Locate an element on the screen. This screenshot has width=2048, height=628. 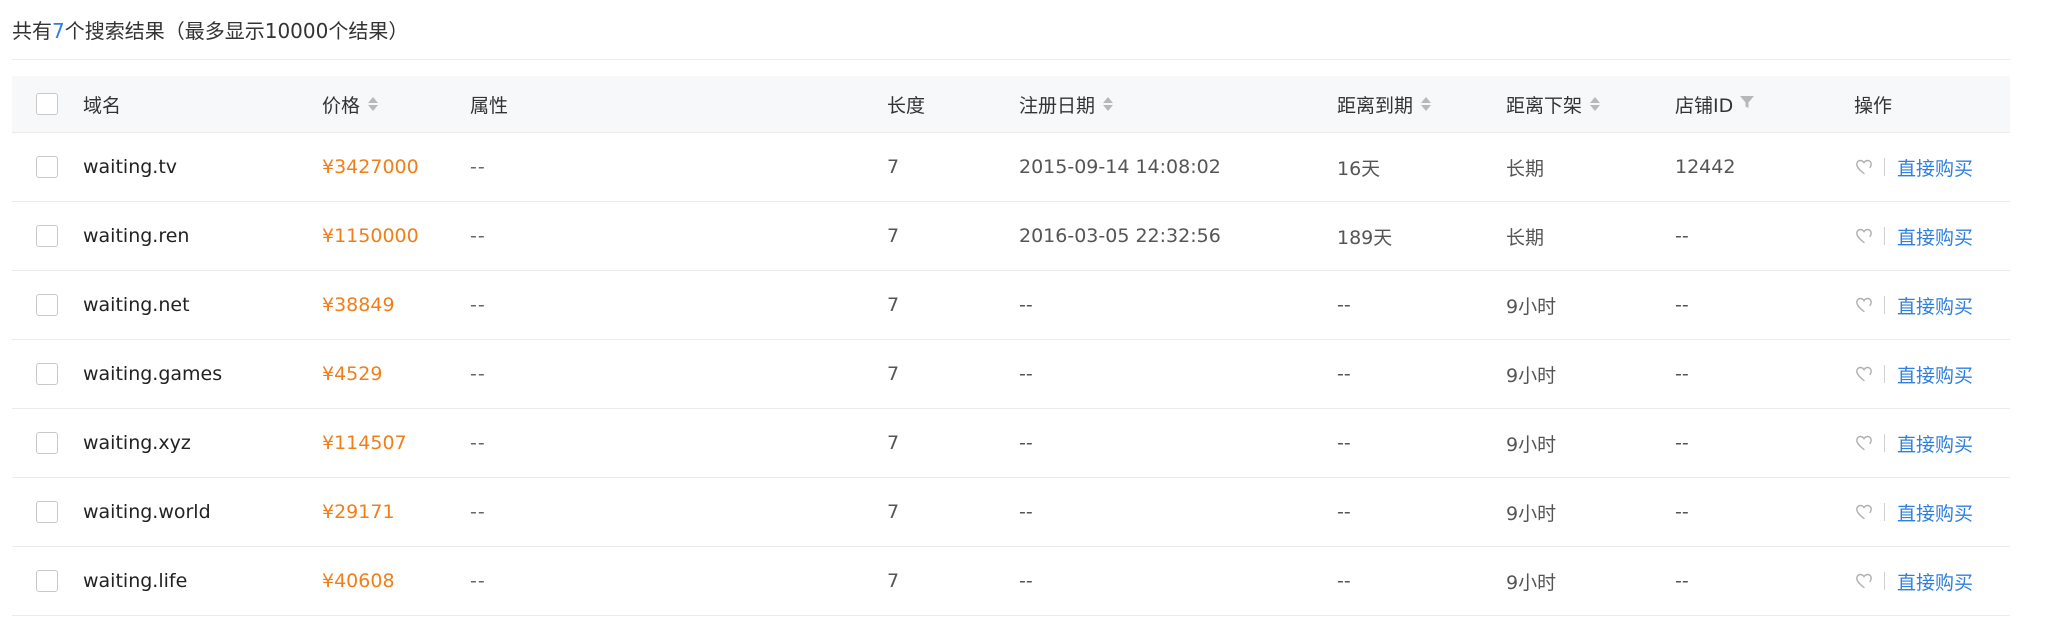
action-cell: 直接购买 is located at coordinates (1913, 443).